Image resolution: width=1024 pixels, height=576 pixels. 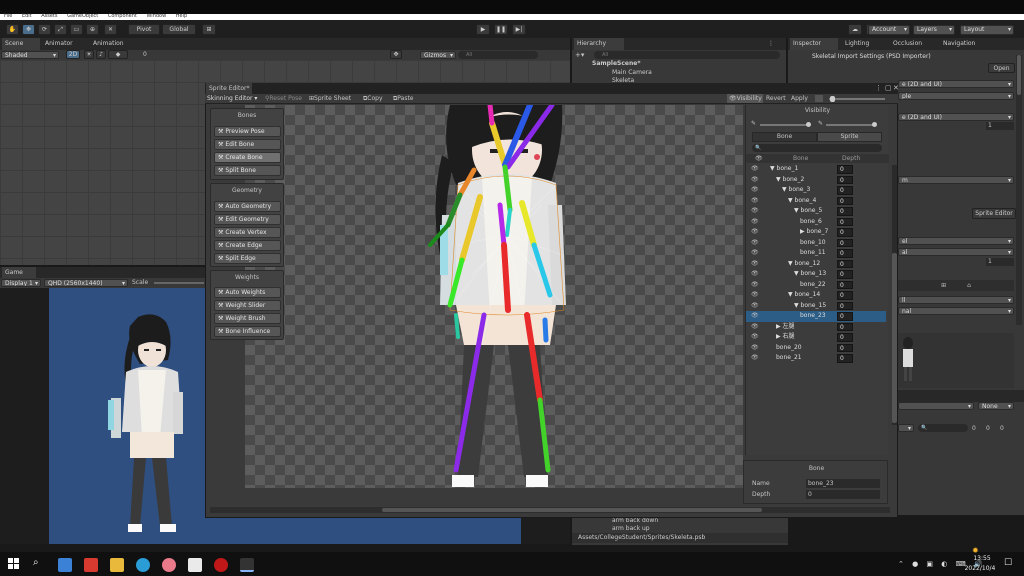 I want to click on window-maximize-icon: ▢, so click(x=888, y=88).